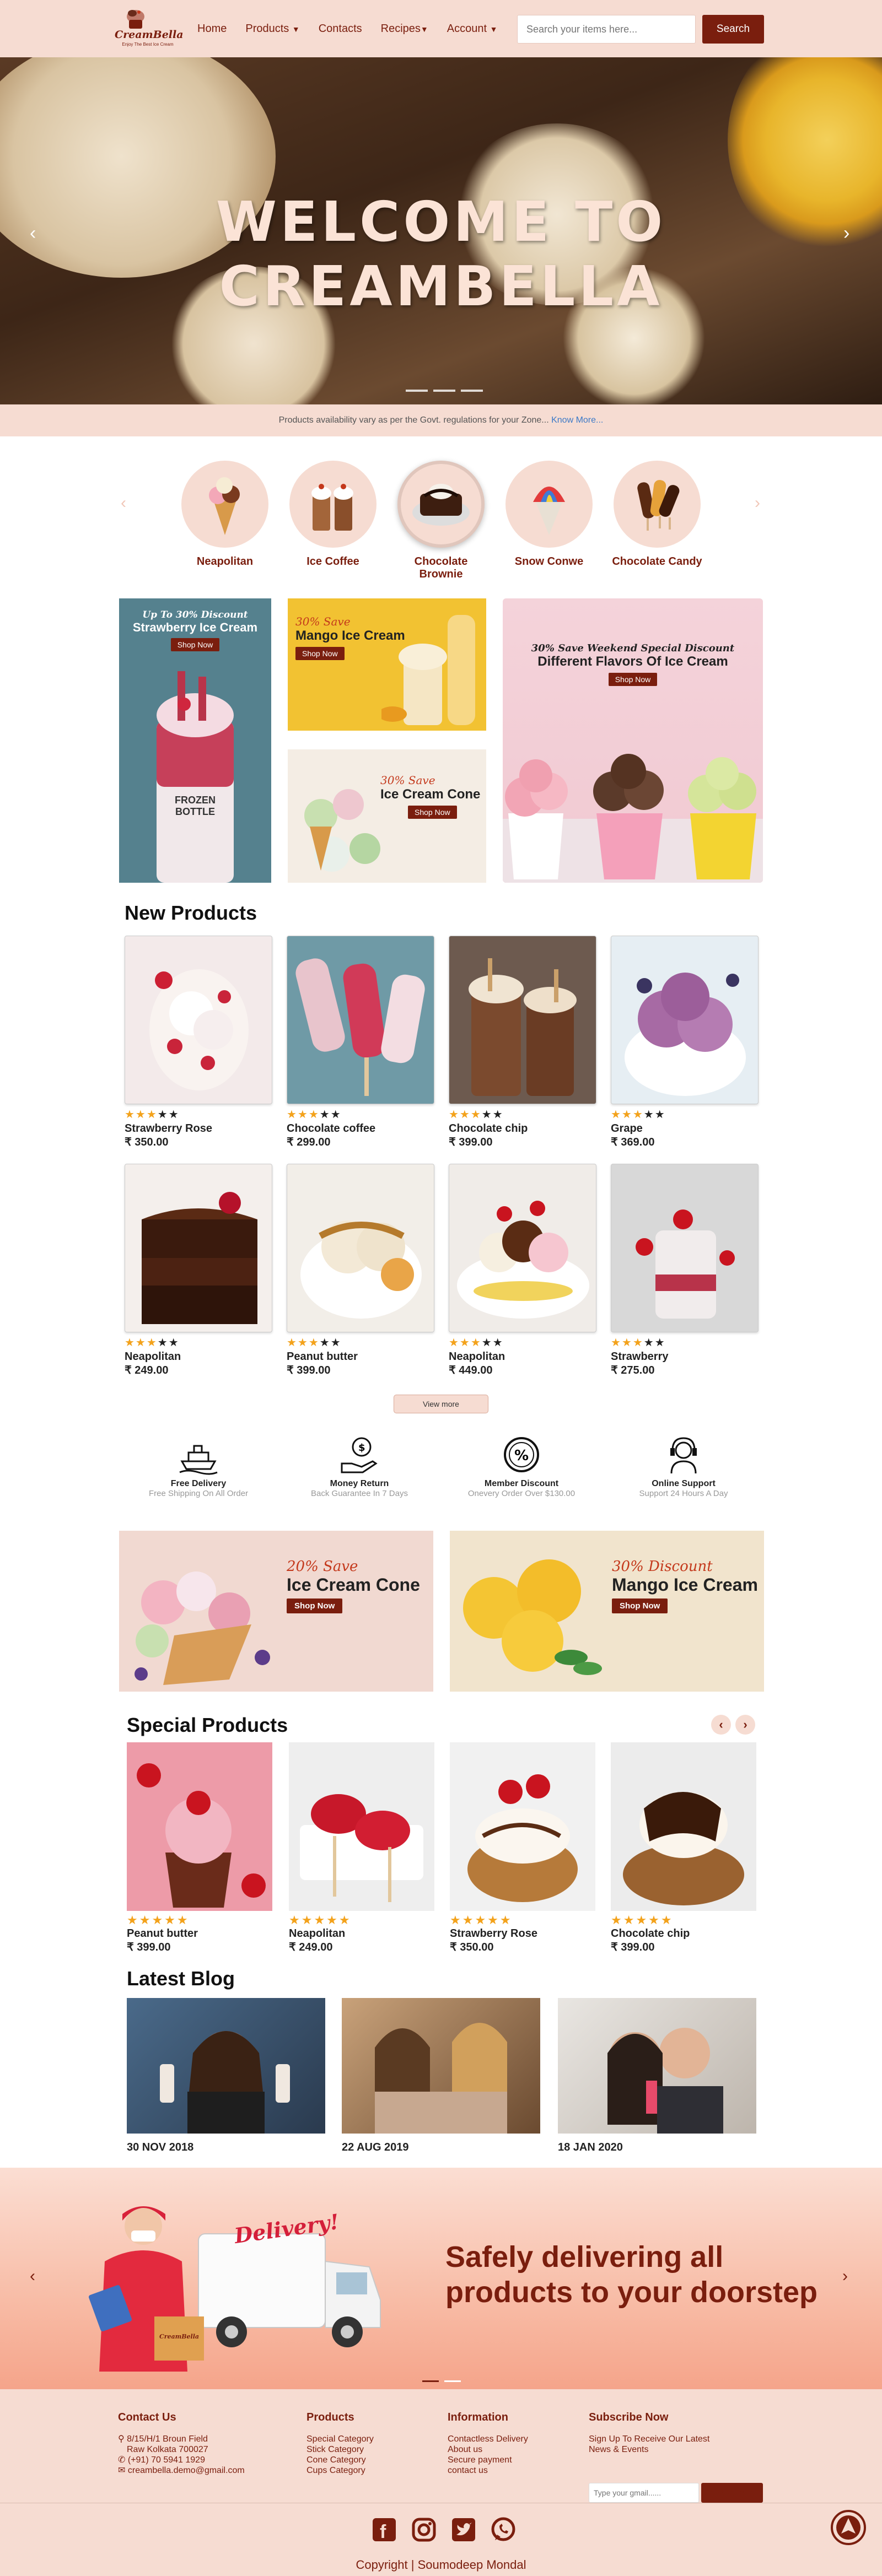  I want to click on promo-title: Strawberry Ice Cream, so click(195, 627).